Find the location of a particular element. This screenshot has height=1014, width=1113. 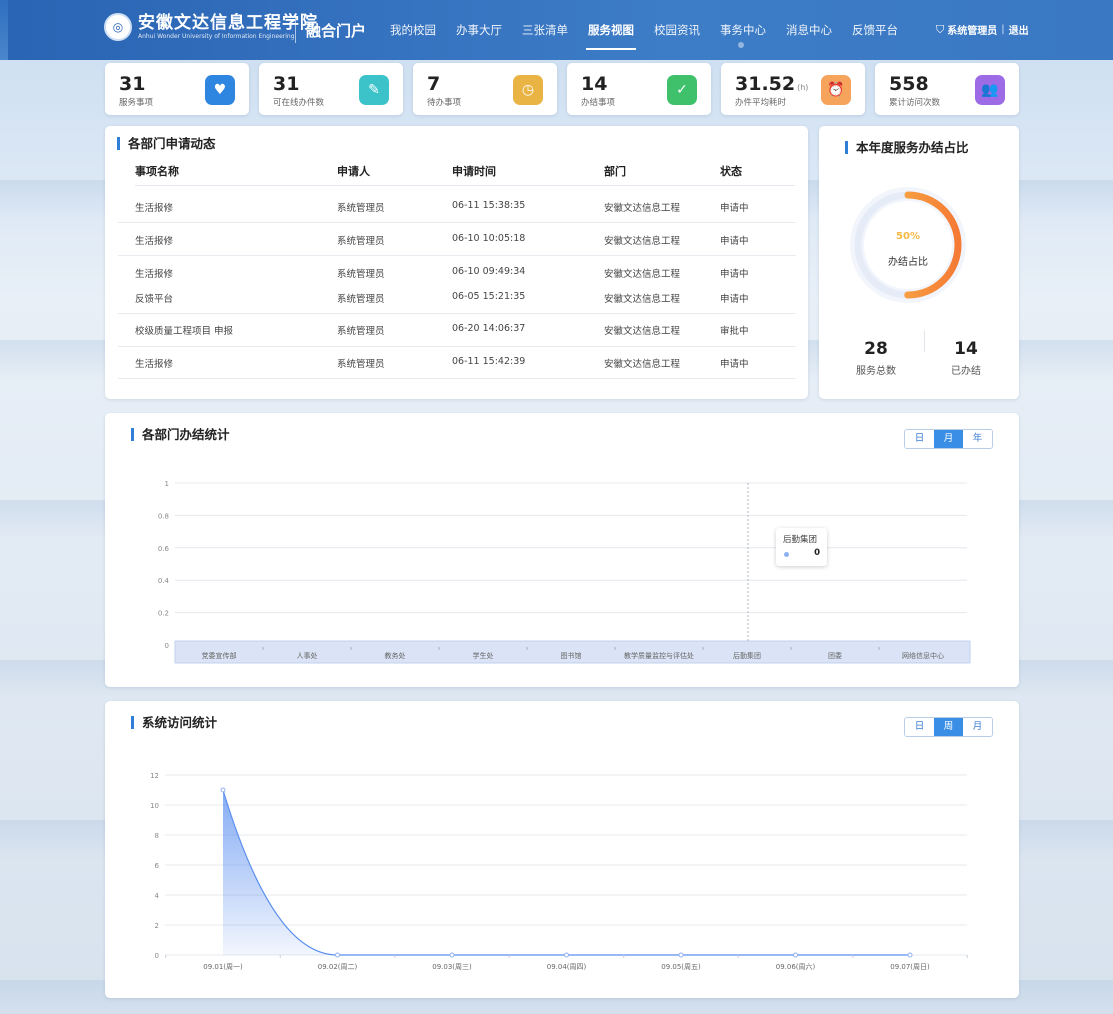

col-apply-time: 申请时间 is located at coordinates (474, 171).